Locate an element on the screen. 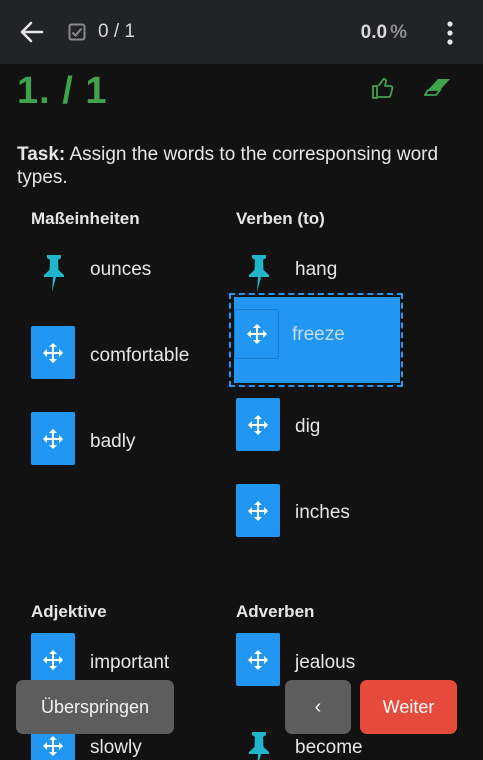 The image size is (483, 760). category-heading: Adjektive is located at coordinates (69, 611).